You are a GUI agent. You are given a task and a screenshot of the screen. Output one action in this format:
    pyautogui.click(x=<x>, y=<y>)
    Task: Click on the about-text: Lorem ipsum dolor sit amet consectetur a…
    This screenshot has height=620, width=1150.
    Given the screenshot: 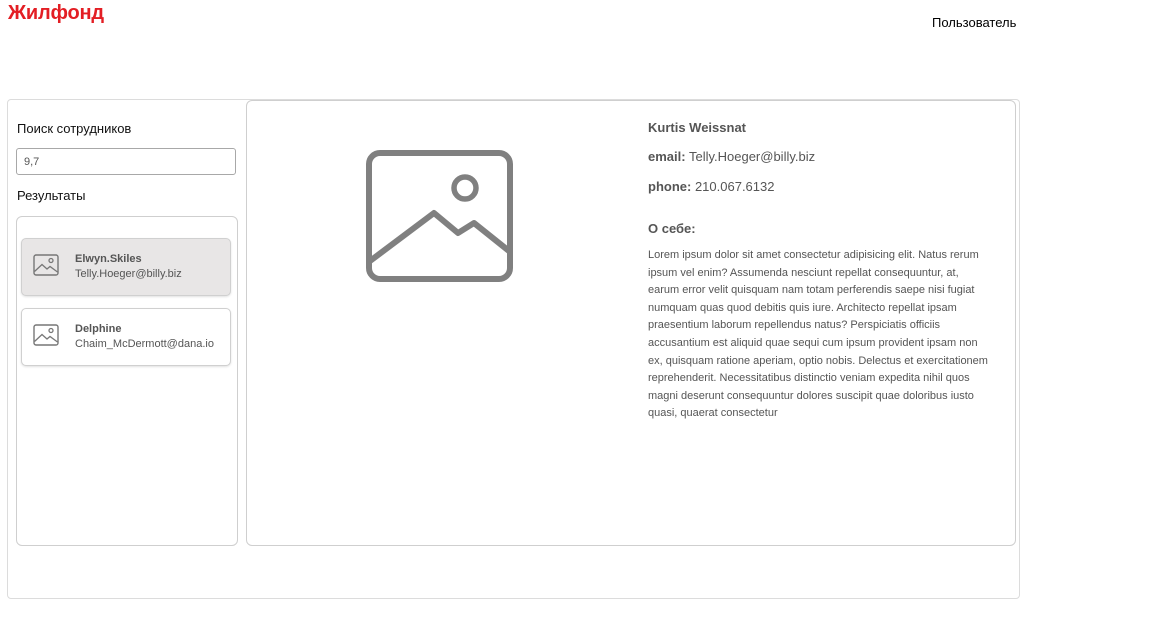 What is the action you would take?
    pyautogui.click(x=818, y=334)
    